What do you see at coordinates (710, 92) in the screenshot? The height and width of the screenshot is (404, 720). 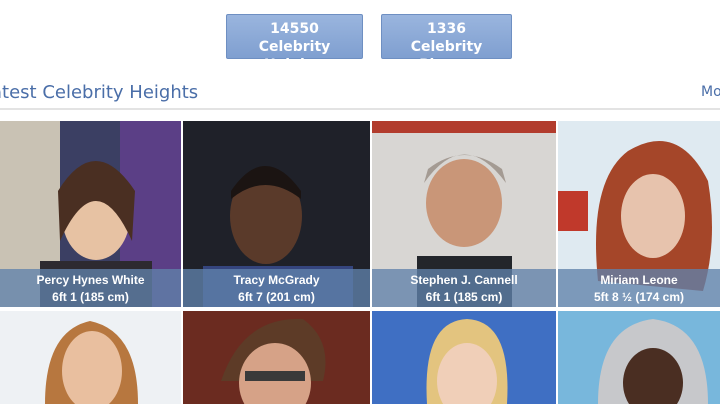 I see `more-link: Mo` at bounding box center [710, 92].